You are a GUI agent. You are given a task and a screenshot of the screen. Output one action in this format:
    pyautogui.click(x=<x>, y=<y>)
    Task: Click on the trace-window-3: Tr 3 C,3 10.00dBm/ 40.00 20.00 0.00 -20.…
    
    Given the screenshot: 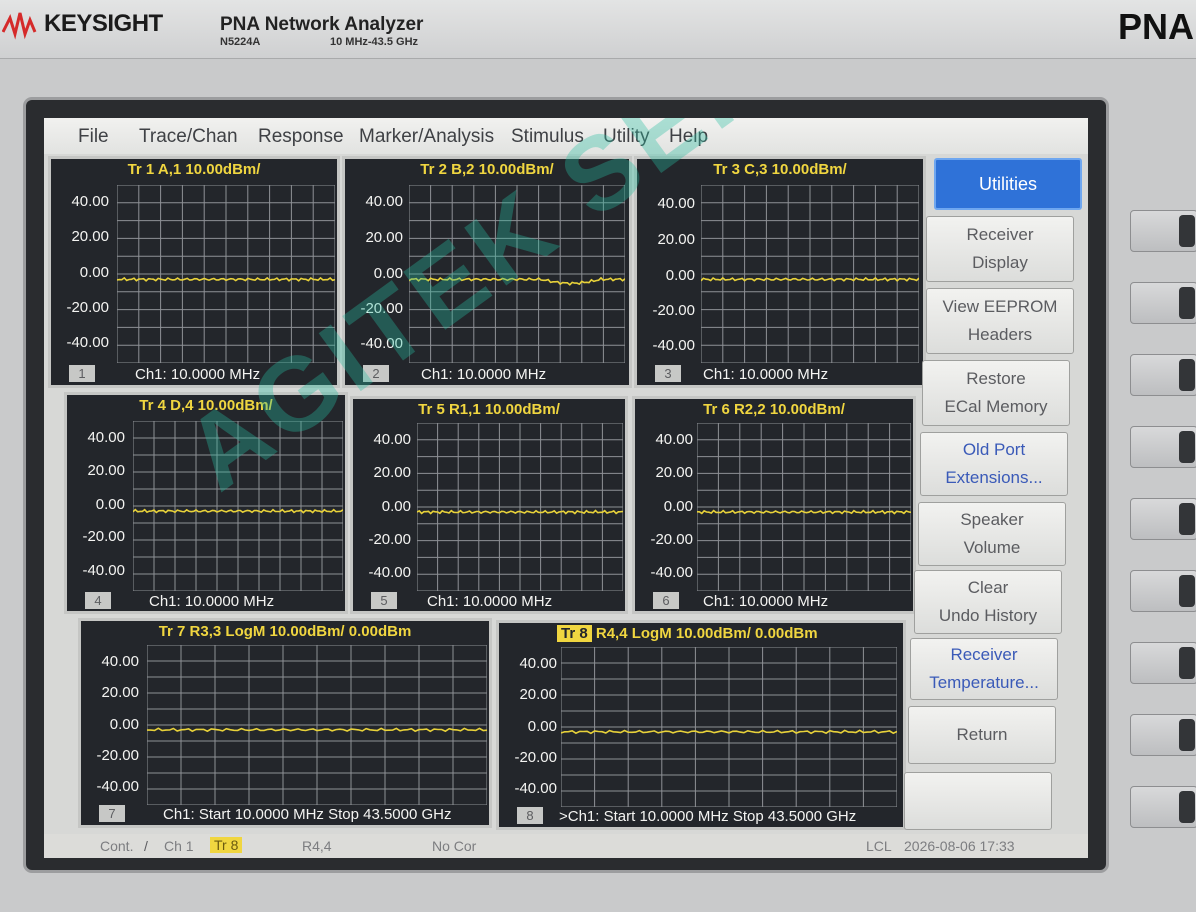 What is the action you would take?
    pyautogui.click(x=780, y=272)
    